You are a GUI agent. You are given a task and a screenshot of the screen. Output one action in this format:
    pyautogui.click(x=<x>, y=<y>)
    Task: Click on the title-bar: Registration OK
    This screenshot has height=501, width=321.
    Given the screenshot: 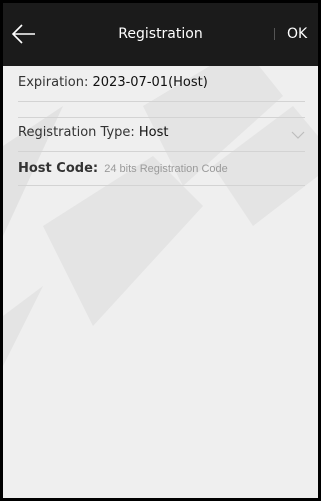 What is the action you would take?
    pyautogui.click(x=160, y=34)
    